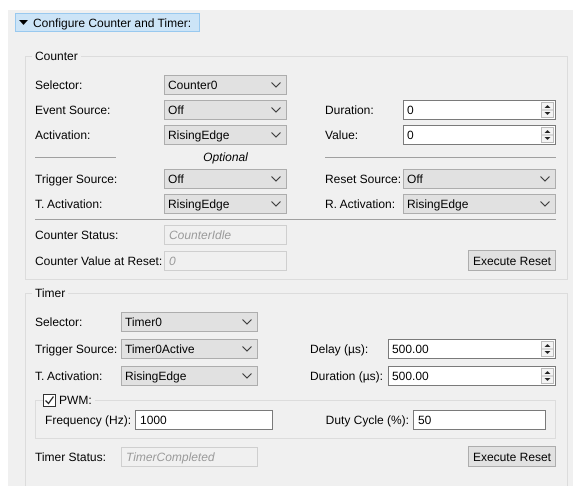 The width and height of the screenshot is (573, 486). Describe the element at coordinates (50, 293) in the screenshot. I see `group-title: Timer` at that location.